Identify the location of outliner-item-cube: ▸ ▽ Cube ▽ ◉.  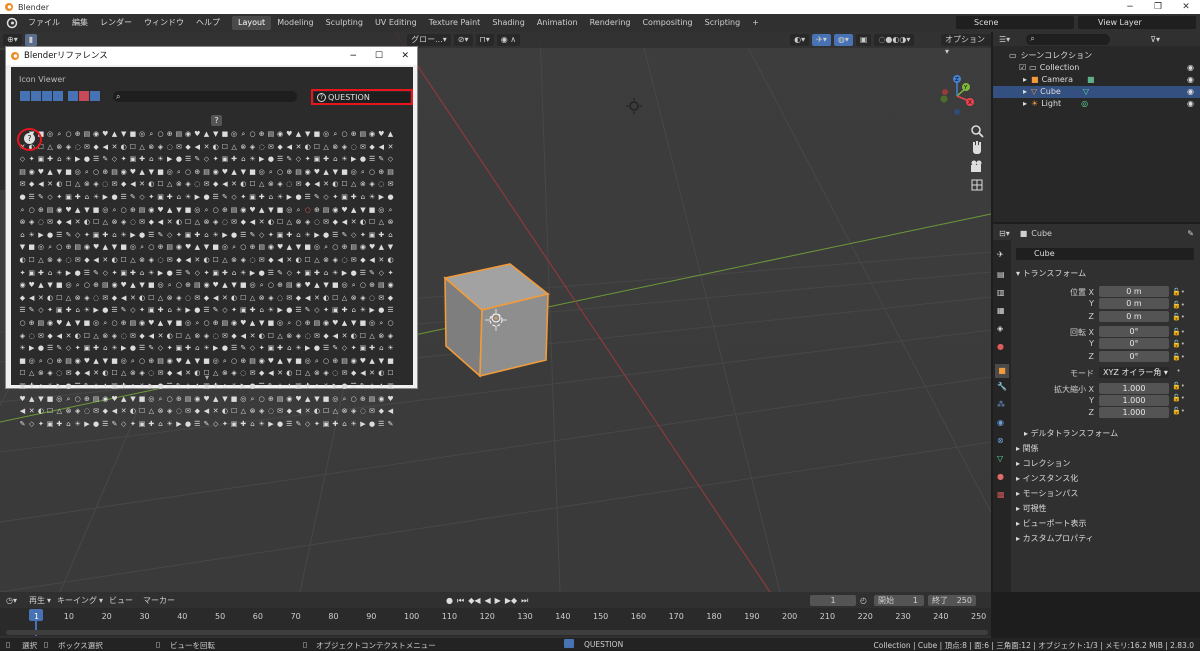
(1096, 92).